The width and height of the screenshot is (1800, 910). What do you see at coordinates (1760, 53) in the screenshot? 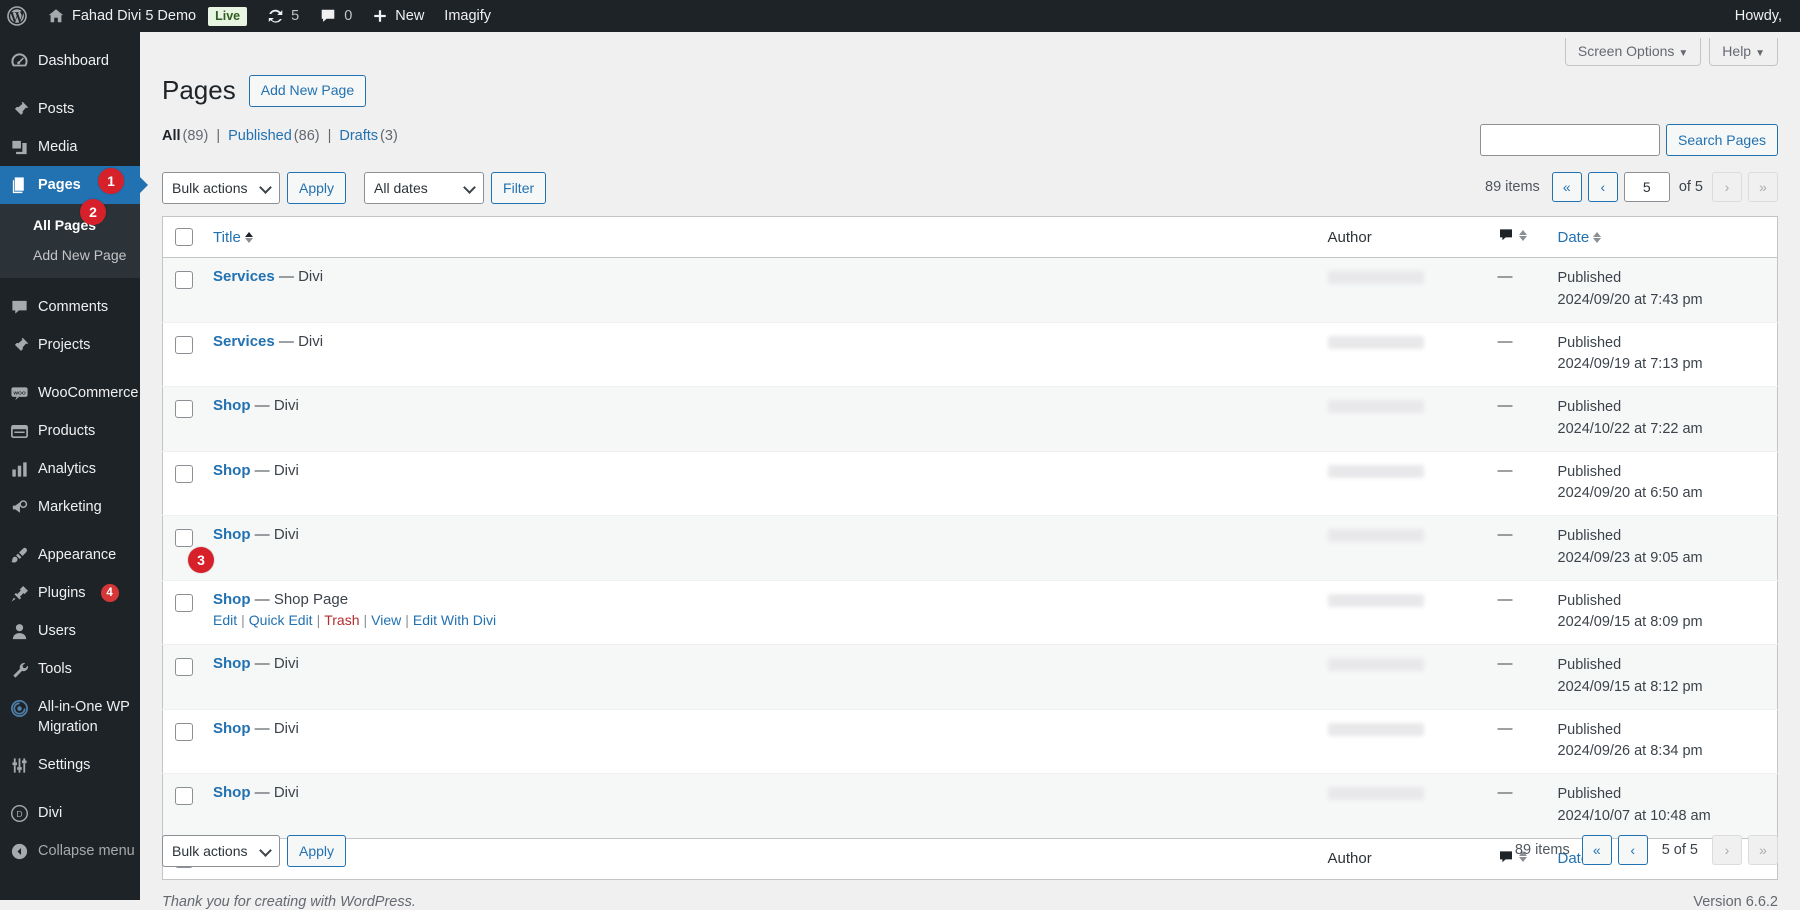
I see `chevron-down-icon: ▼` at bounding box center [1760, 53].